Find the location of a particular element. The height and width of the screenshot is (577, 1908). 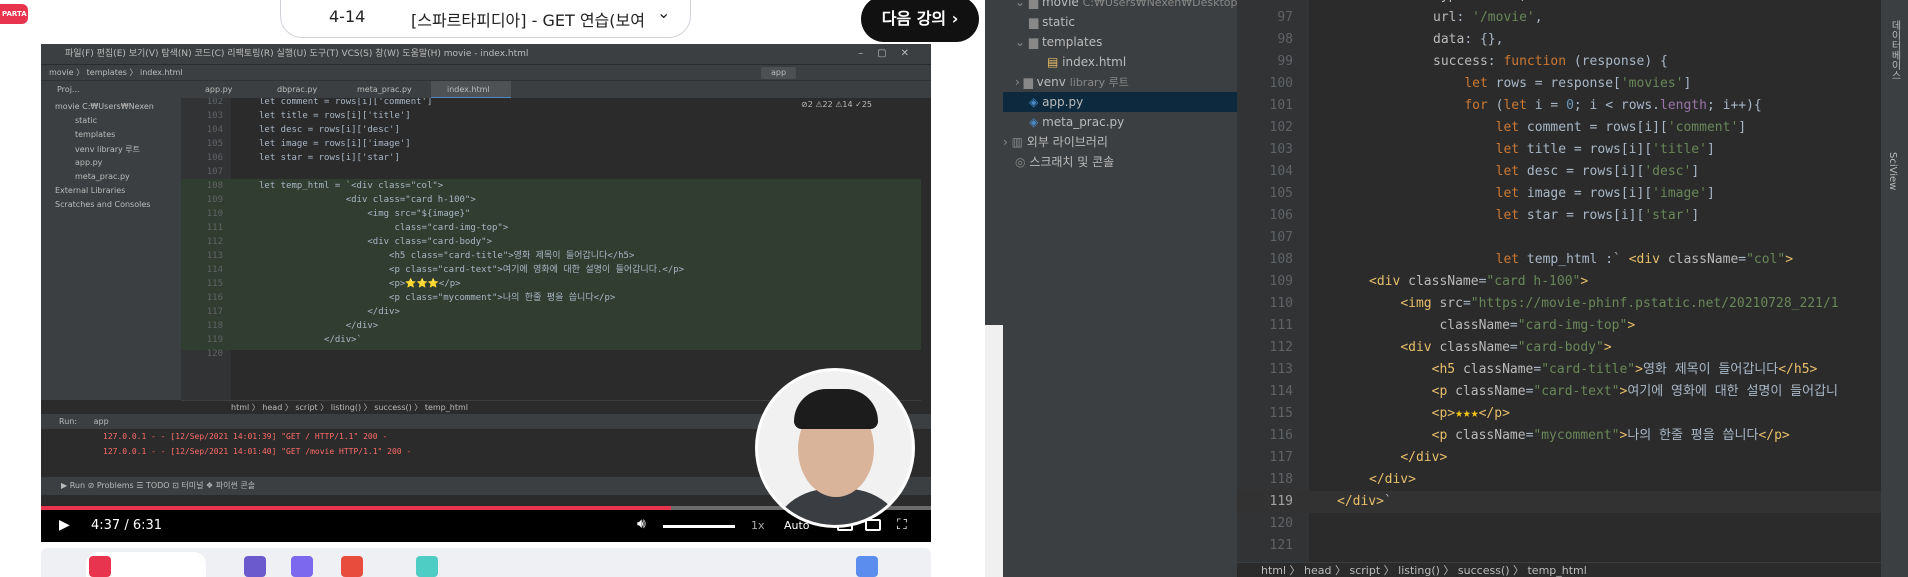

video-time: 4:37 / 6:31 is located at coordinates (126, 525).